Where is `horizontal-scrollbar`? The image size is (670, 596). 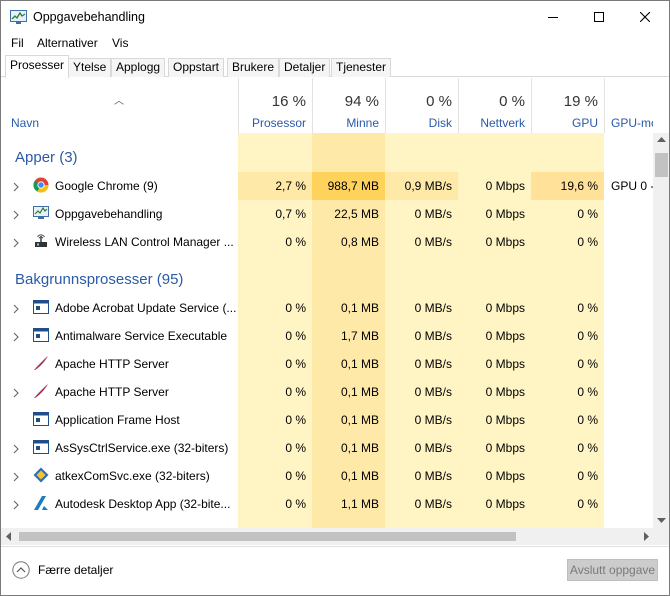 horizontal-scrollbar is located at coordinates (335, 536).